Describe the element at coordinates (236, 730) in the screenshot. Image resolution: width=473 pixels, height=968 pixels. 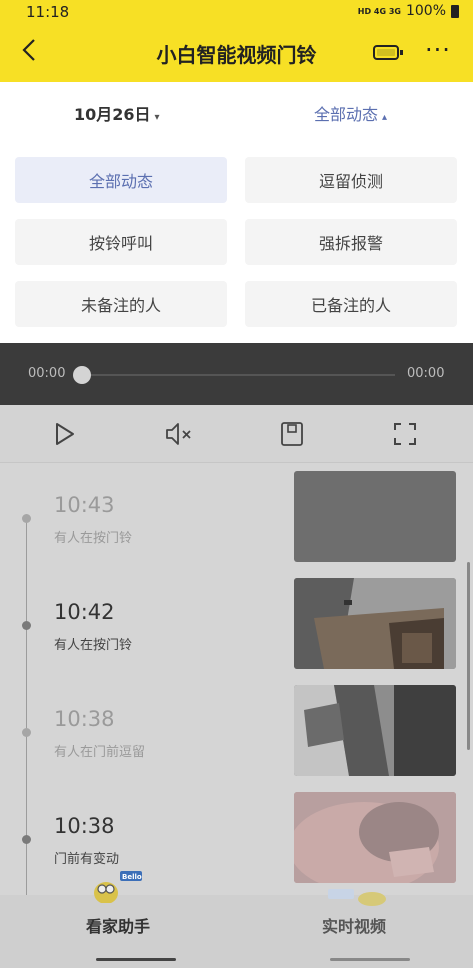
I see `list-item: 10:38 有人在门前逗留` at that location.